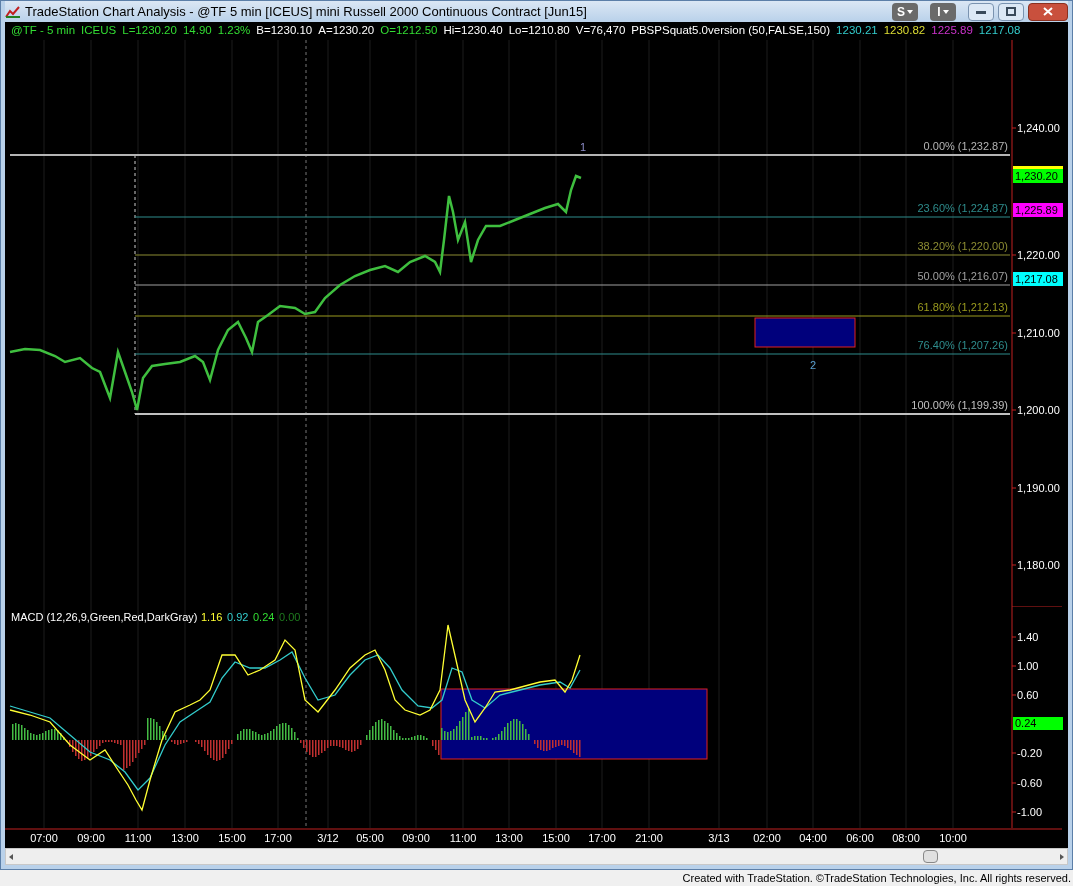  I want to click on quote-field: 1230.21, so click(857, 31).